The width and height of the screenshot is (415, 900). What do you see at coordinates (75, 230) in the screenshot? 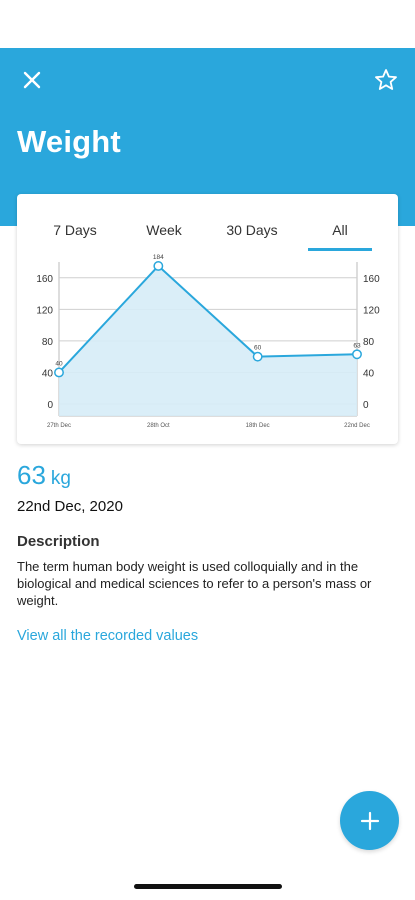
I see `tab-7-days: 7 Days` at bounding box center [75, 230].